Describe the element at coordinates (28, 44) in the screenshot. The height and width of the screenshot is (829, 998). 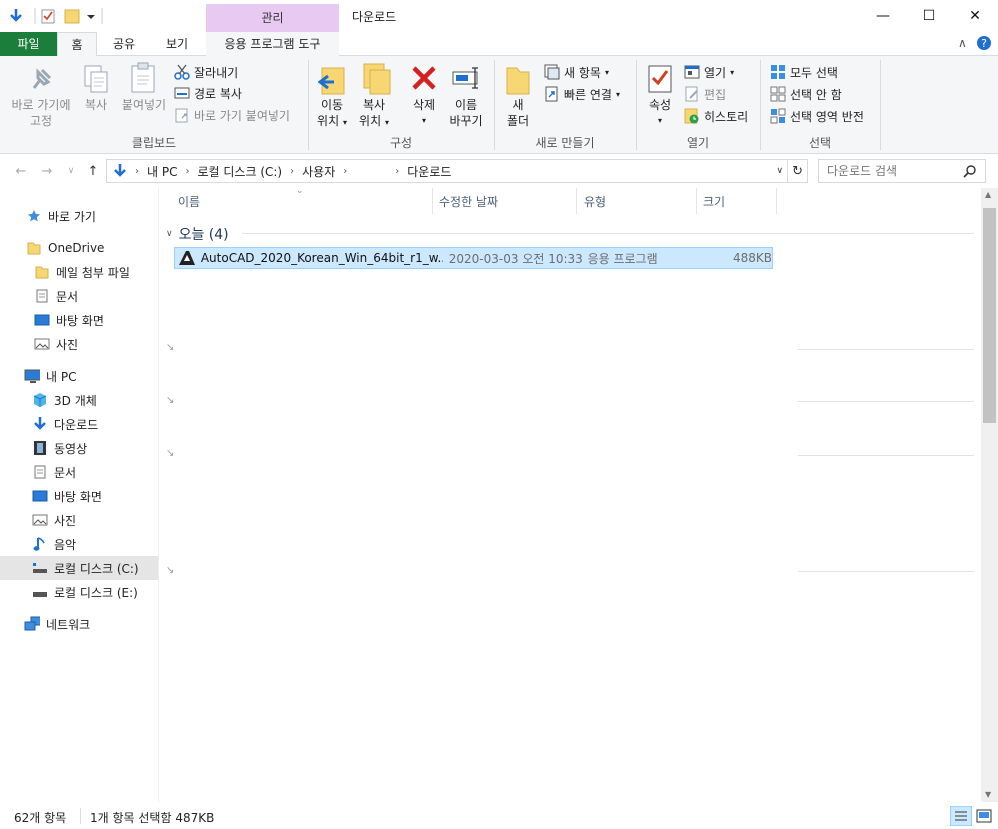
I see `tab-file: 파일` at that location.